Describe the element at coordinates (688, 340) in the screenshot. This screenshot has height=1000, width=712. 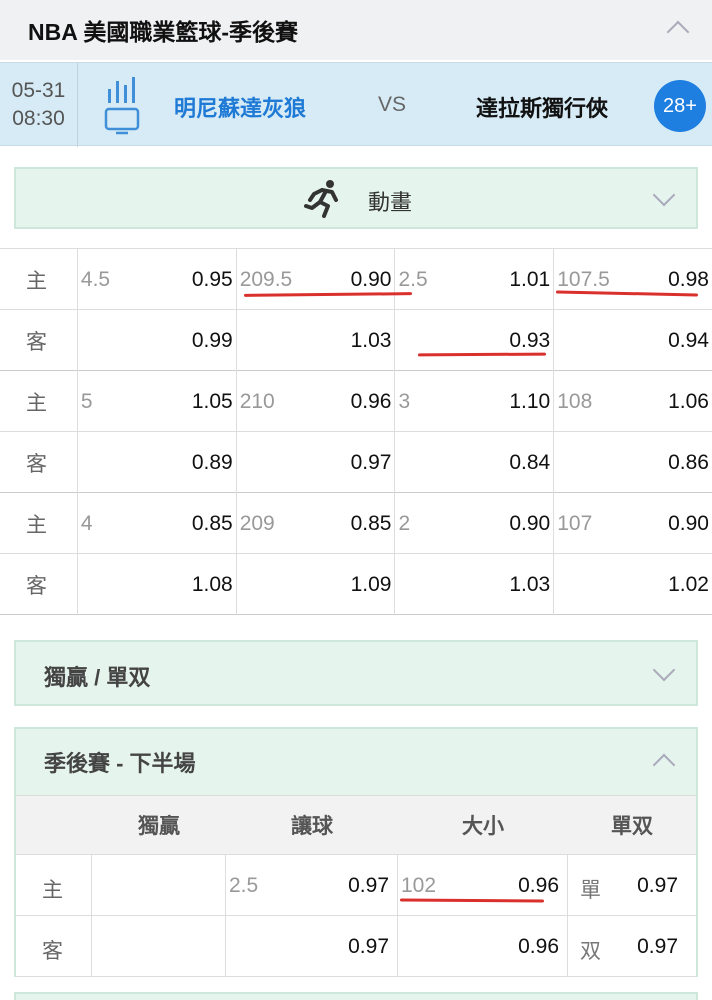
I see `odds-value: 0.94` at that location.